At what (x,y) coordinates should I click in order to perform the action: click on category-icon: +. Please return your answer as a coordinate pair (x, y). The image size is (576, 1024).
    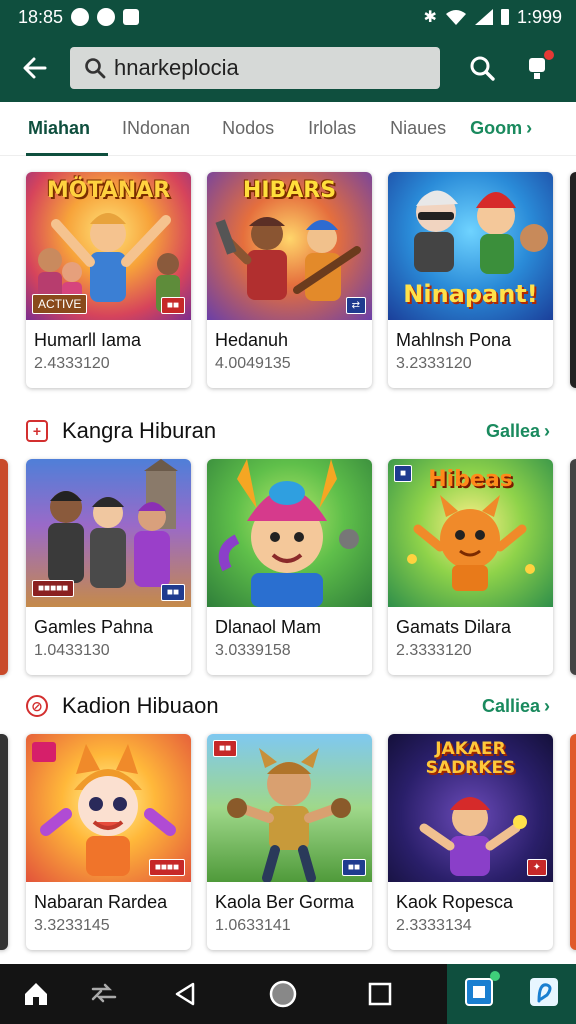
    Looking at the image, I should click on (37, 431).